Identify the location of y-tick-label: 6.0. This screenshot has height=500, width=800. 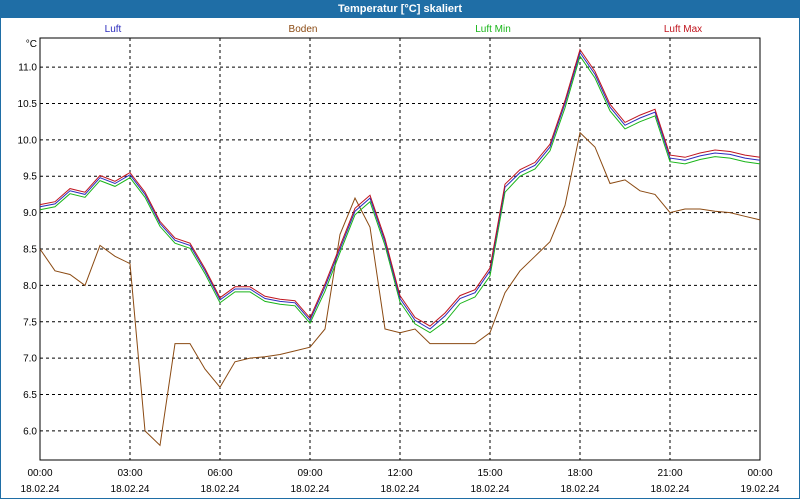
(30, 431).